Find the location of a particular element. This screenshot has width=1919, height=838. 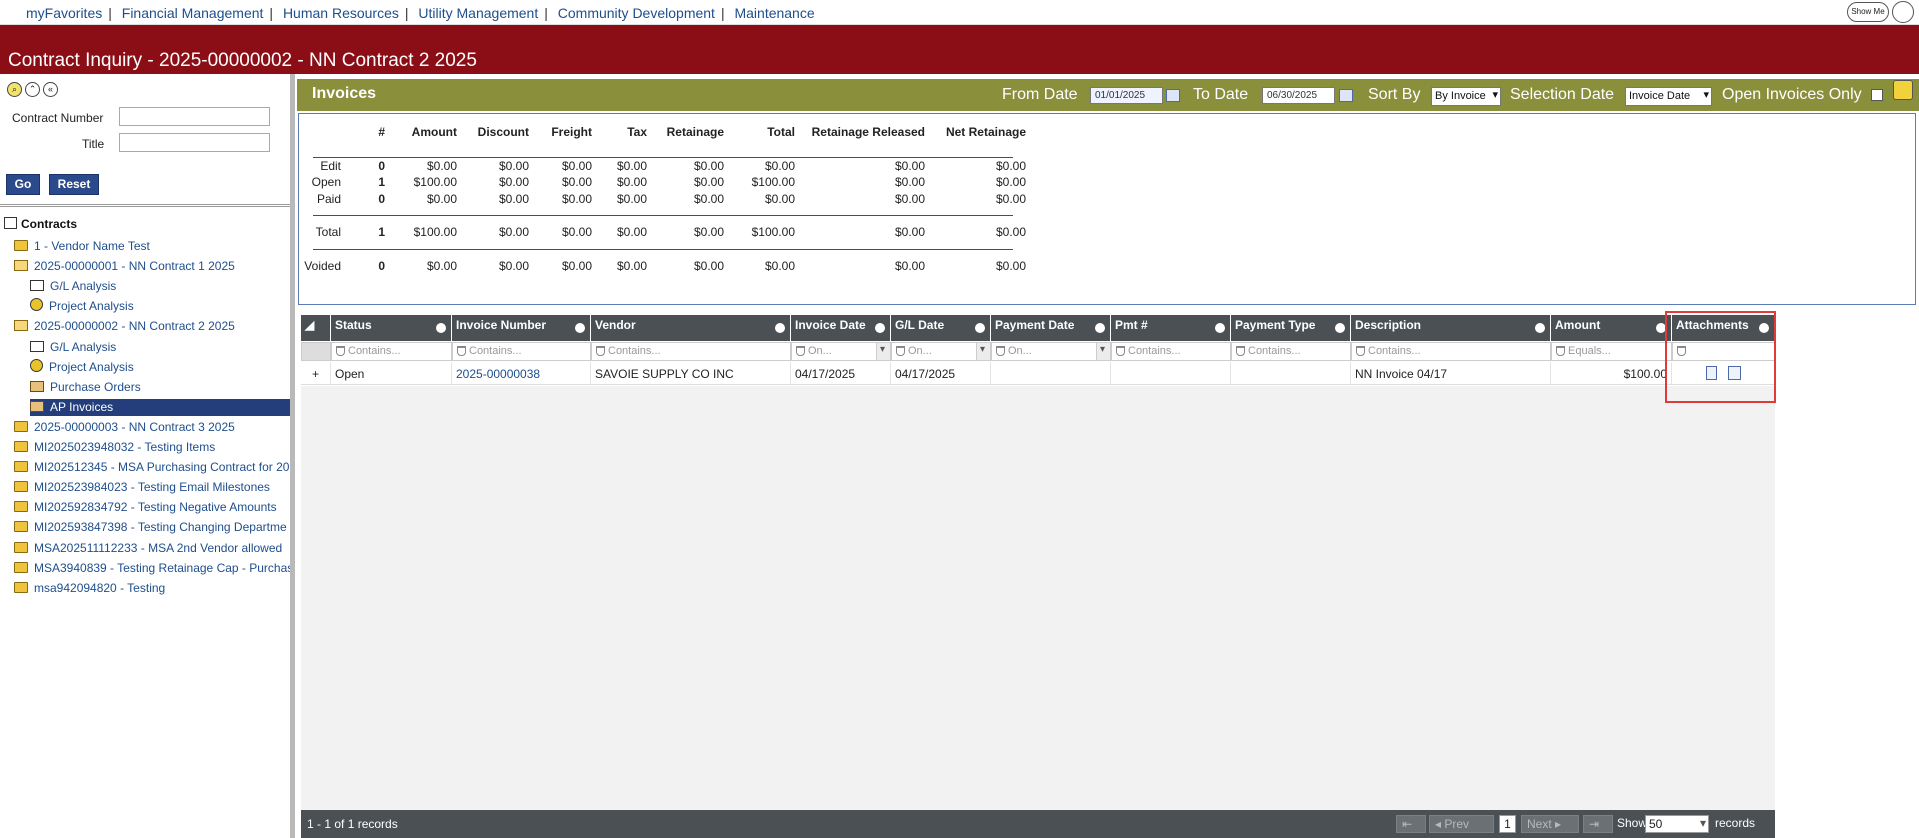

column-header: Payment Date is located at coordinates (1051, 328).